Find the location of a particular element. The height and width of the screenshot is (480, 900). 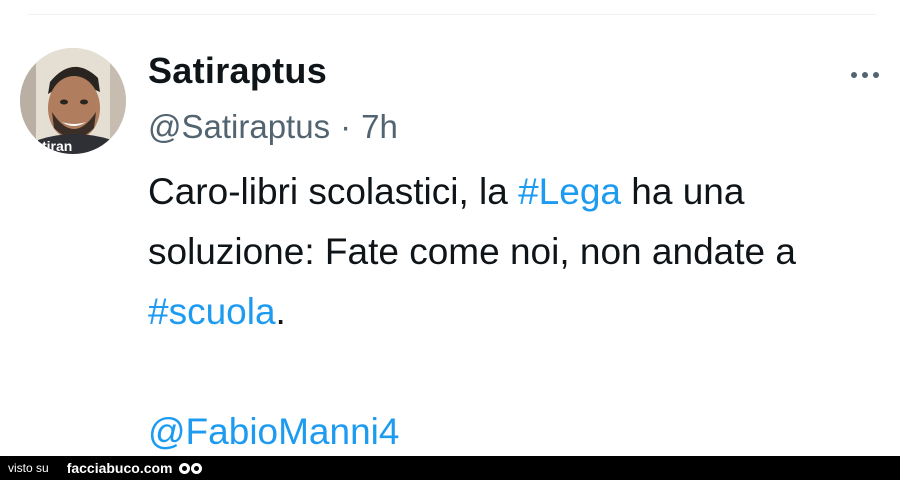

more-horizontal-icon is located at coordinates (865, 75).